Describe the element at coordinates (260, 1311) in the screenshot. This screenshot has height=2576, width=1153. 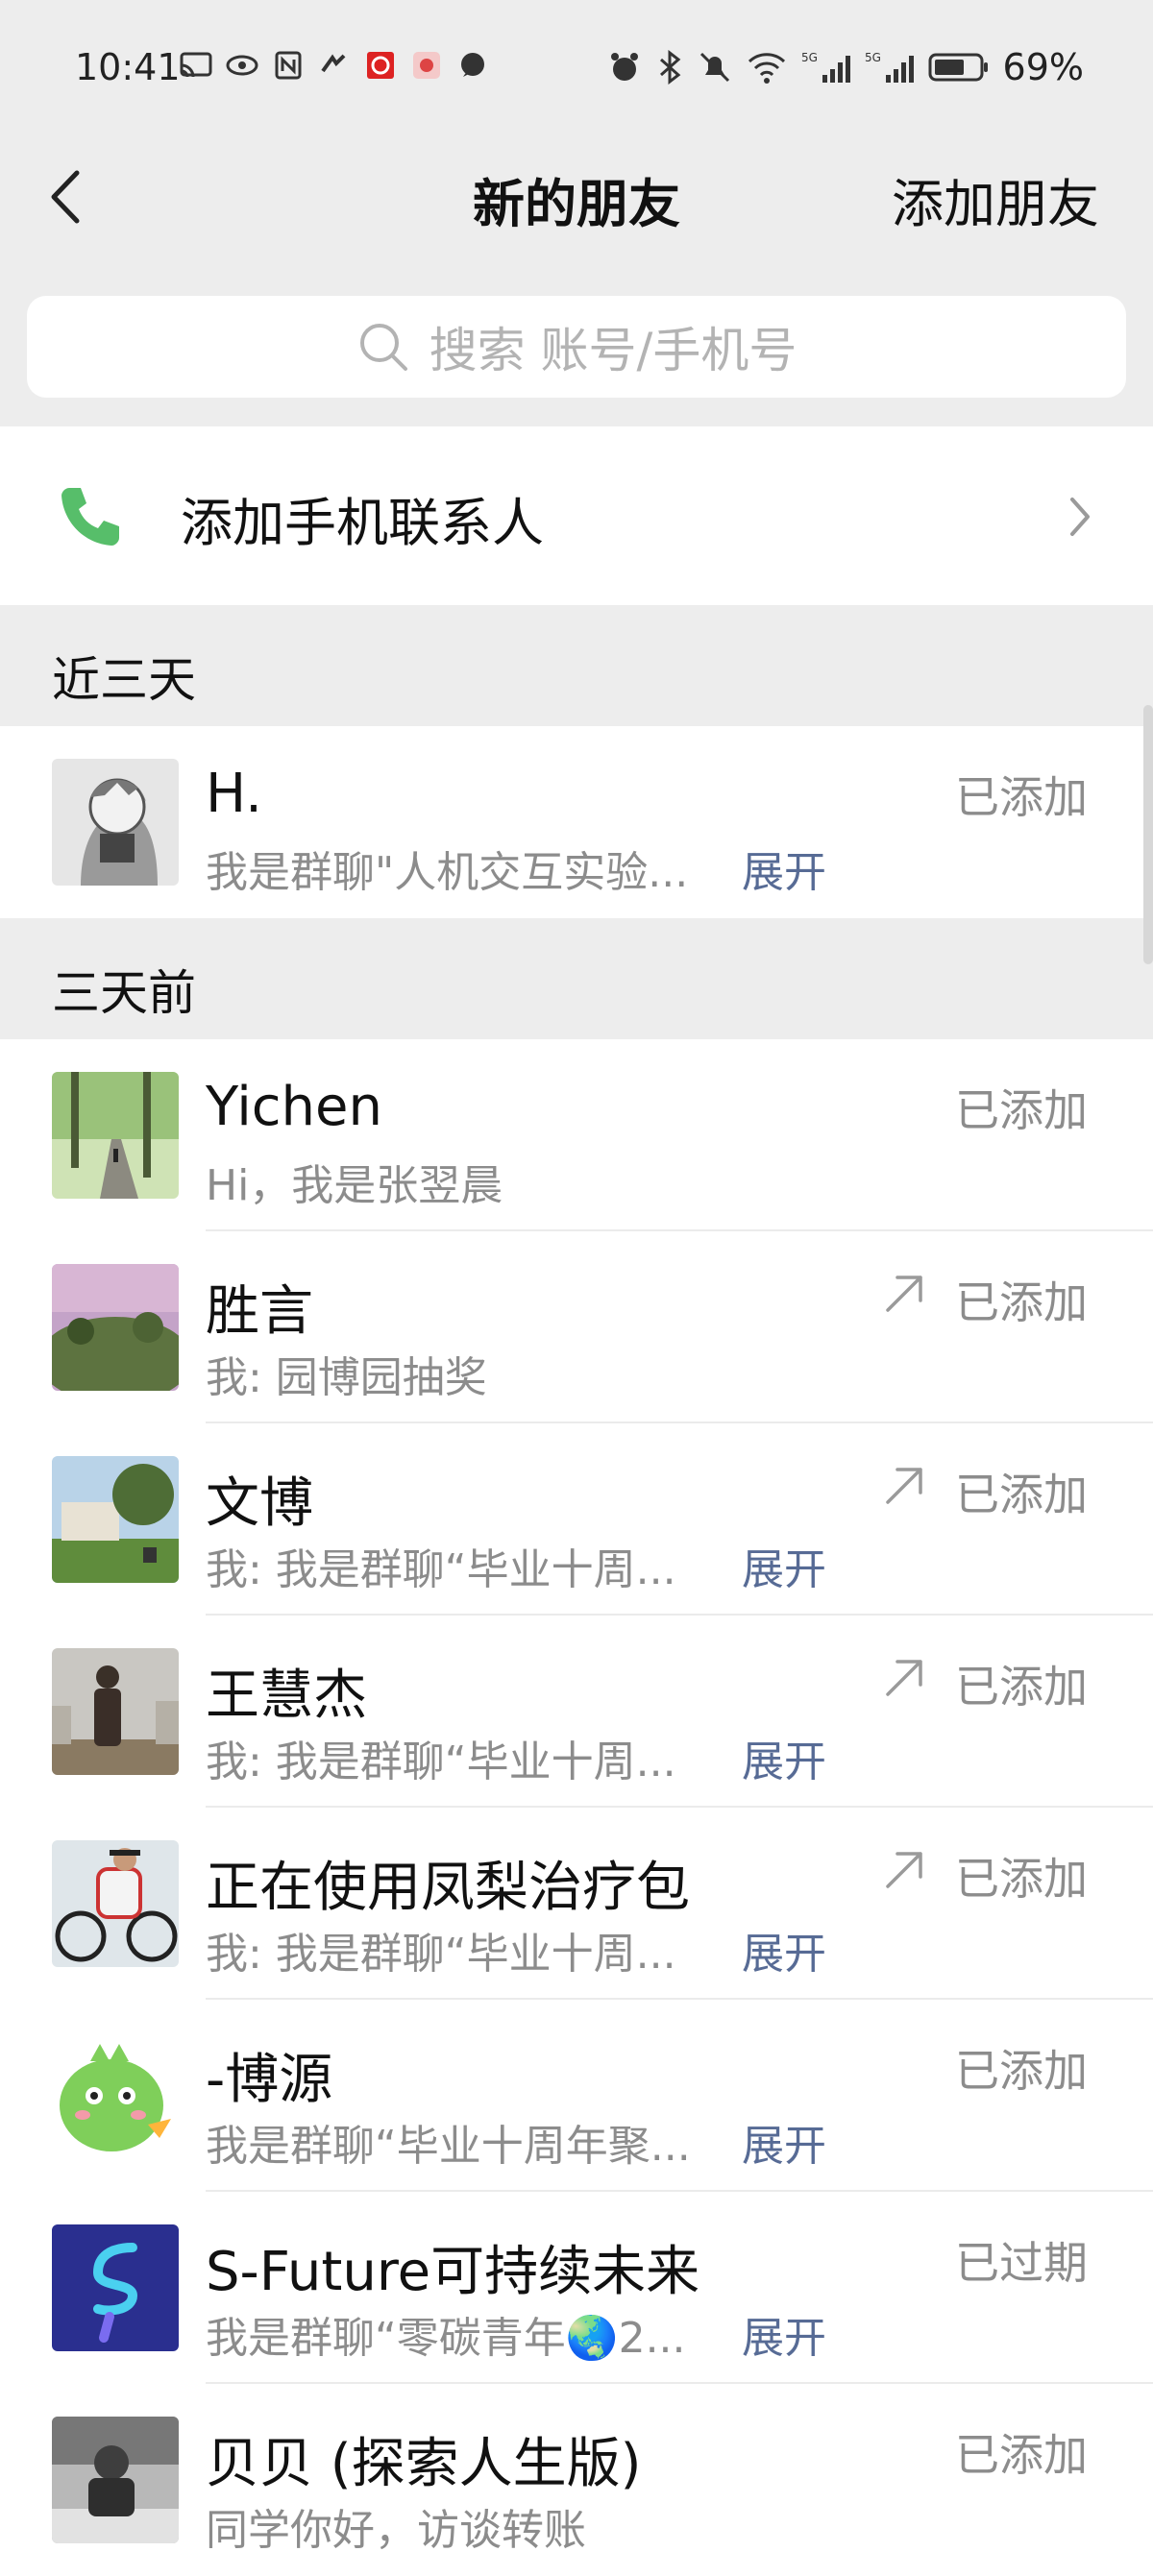
I see `contact-name: 胜言` at that location.